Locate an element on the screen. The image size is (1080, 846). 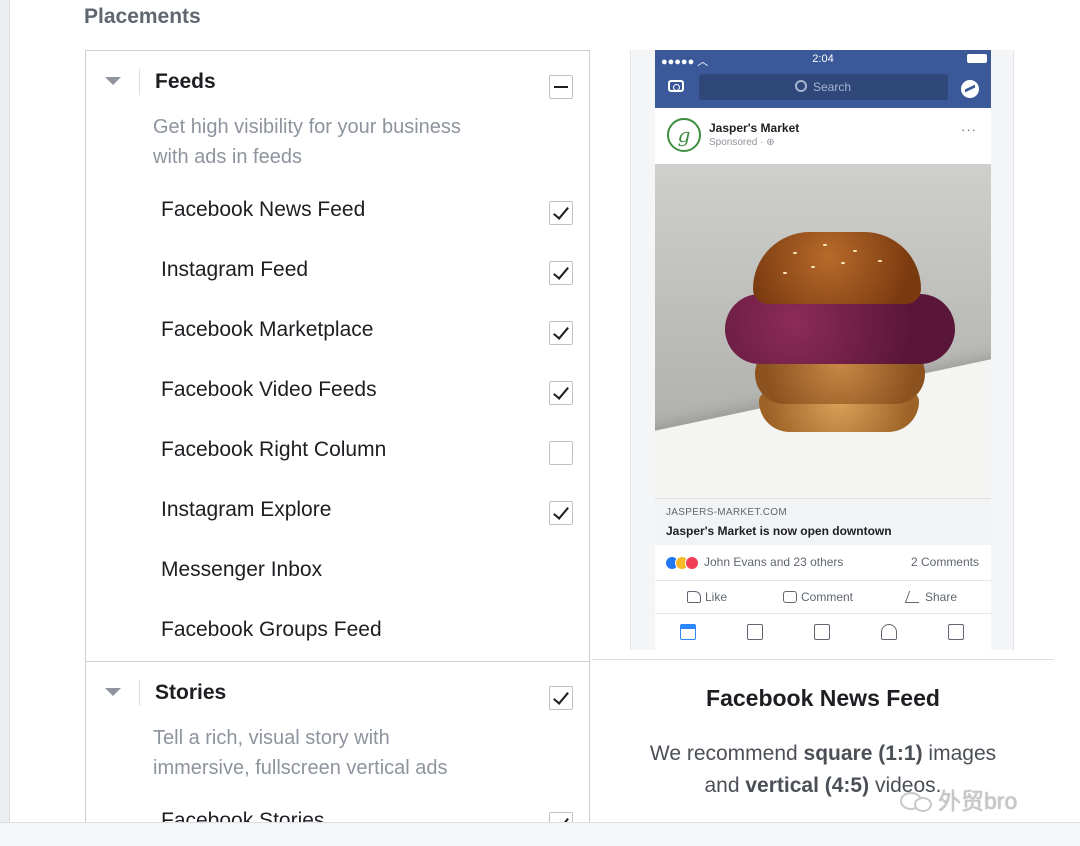
placement-option-label: Instagram Explore is located at coordinates (246, 509).